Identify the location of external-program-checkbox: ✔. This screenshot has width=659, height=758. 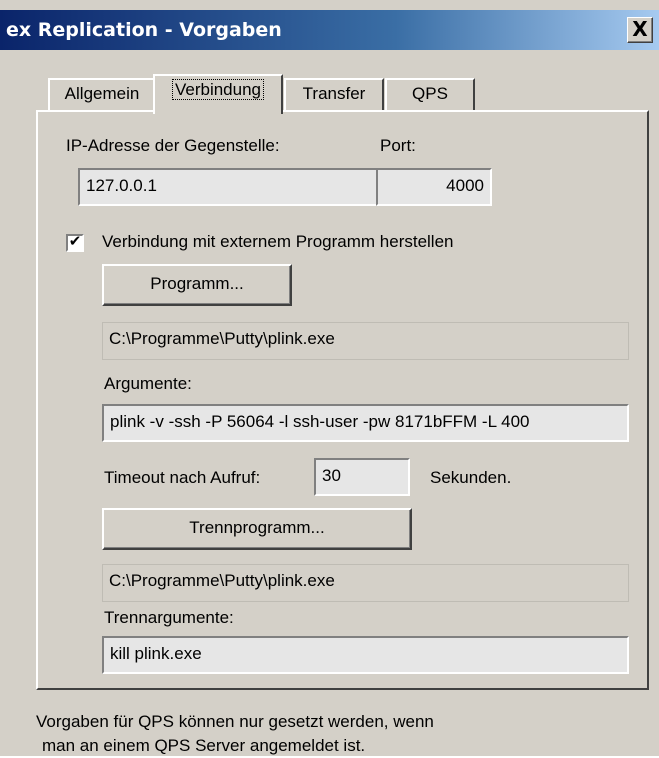
(75, 243).